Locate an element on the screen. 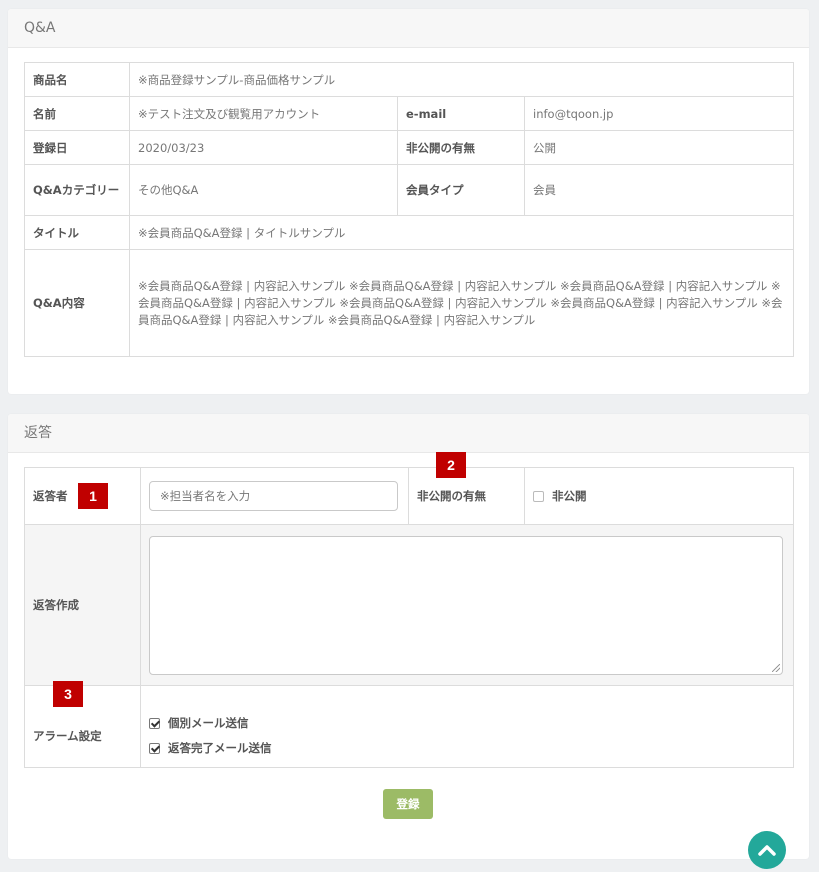 This screenshot has width=819, height=872. reply-private-label: 非公開の有無 is located at coordinates (466, 496).